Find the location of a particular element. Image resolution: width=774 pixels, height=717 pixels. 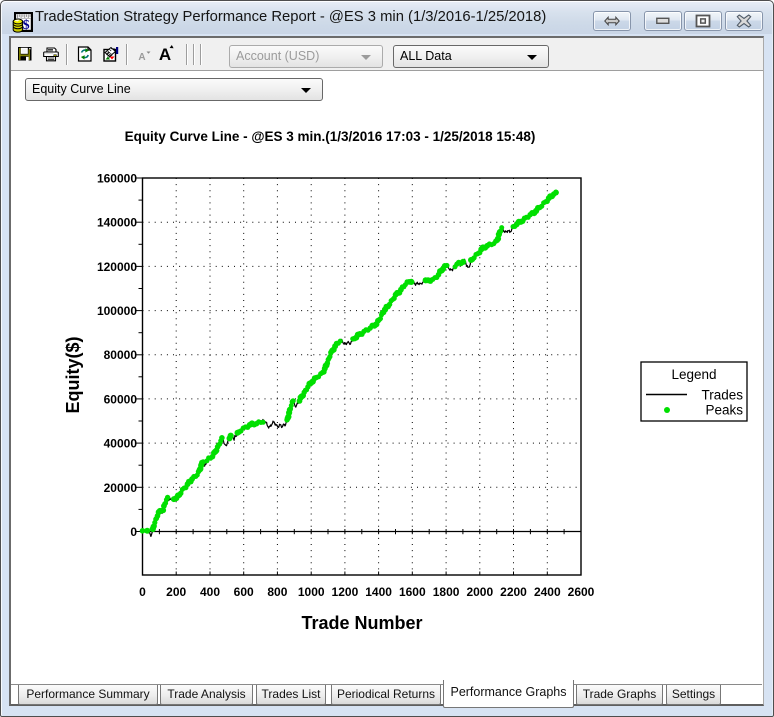

svg-text: 2000 is located at coordinates (479, 592).